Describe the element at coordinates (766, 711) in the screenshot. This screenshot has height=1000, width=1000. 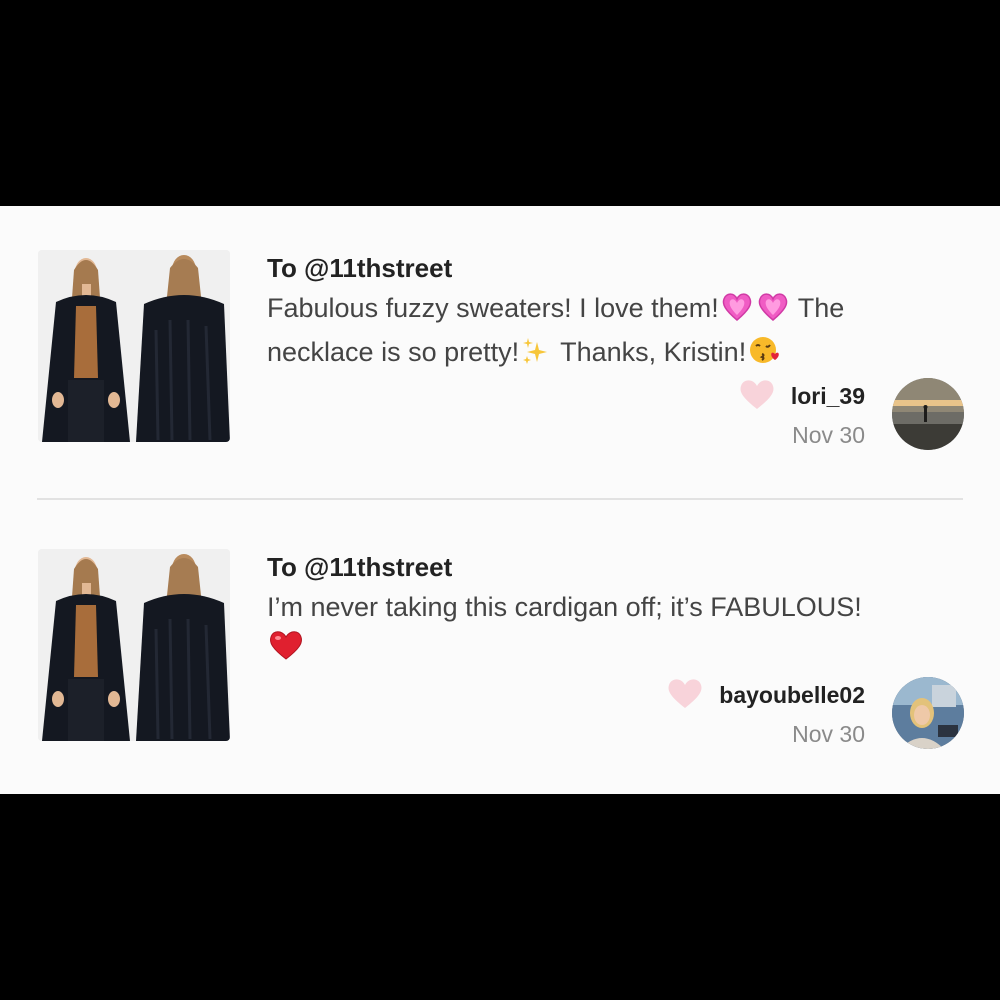
I see `review-meta: bayoubelle02 Nov 30` at that location.